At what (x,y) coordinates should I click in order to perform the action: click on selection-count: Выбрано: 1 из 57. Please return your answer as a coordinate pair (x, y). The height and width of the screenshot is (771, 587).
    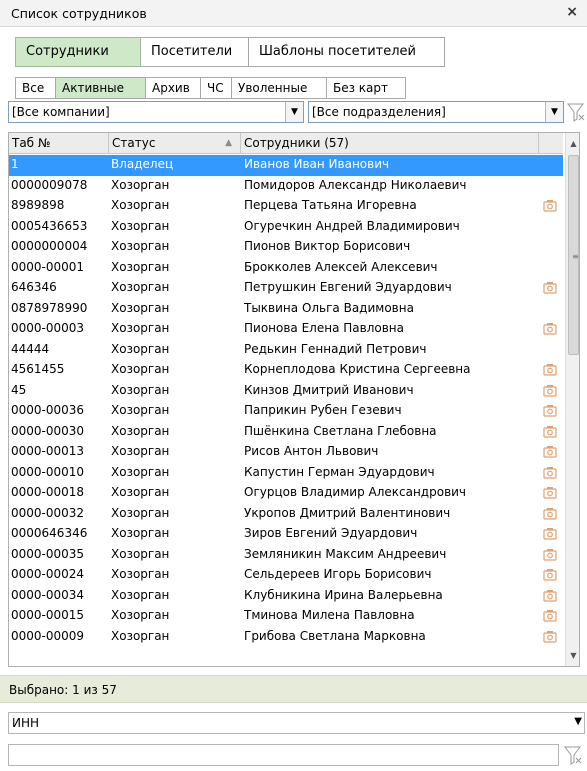
    Looking at the image, I should click on (63, 690).